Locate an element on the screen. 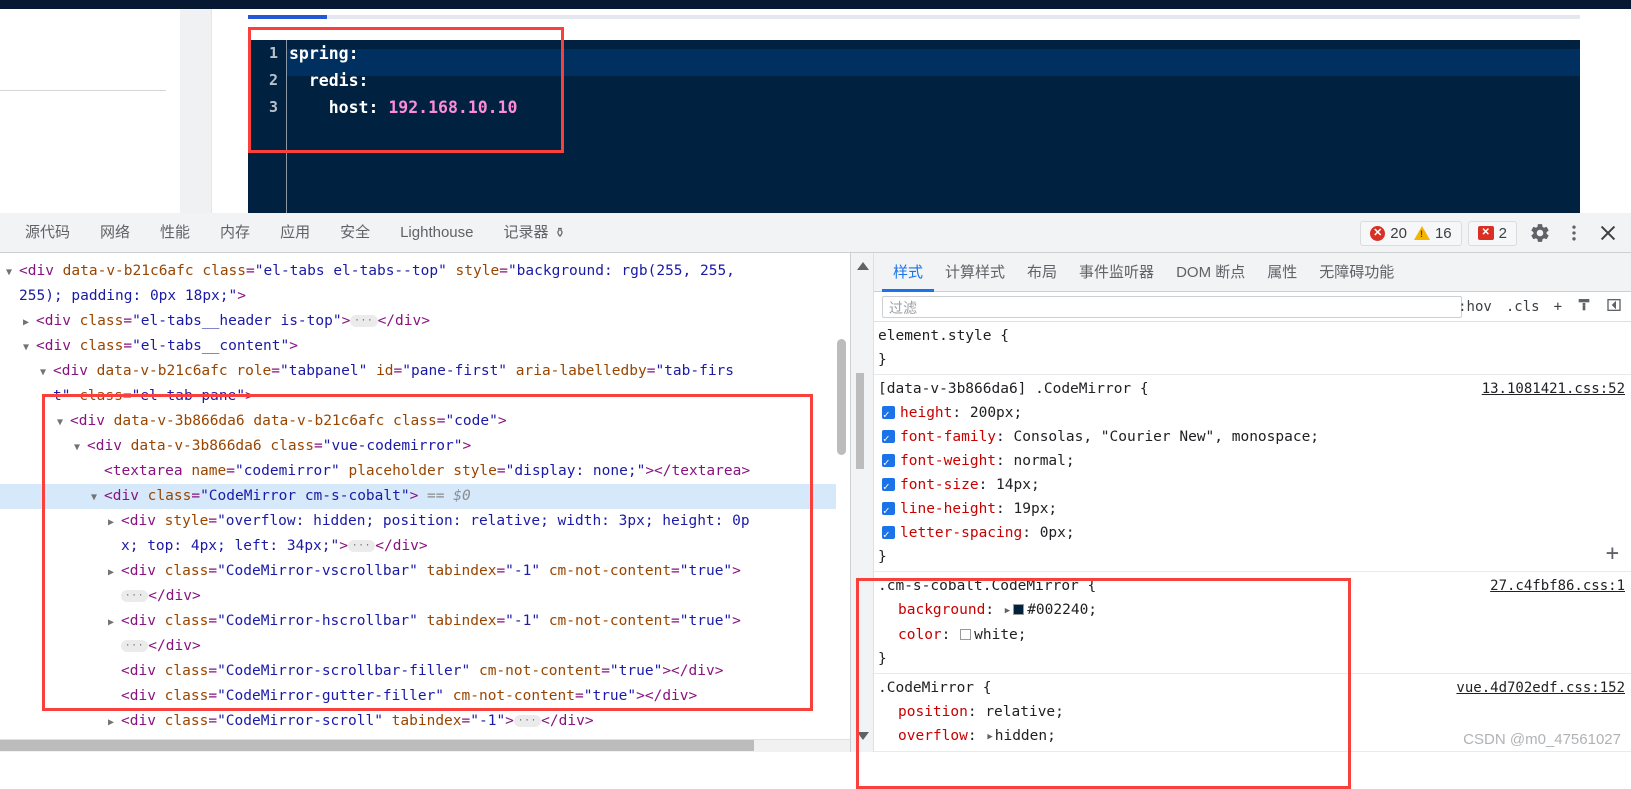 The image size is (1631, 789). dom-tree-node: t" class="el-tab-pane"> is located at coordinates (418, 396).